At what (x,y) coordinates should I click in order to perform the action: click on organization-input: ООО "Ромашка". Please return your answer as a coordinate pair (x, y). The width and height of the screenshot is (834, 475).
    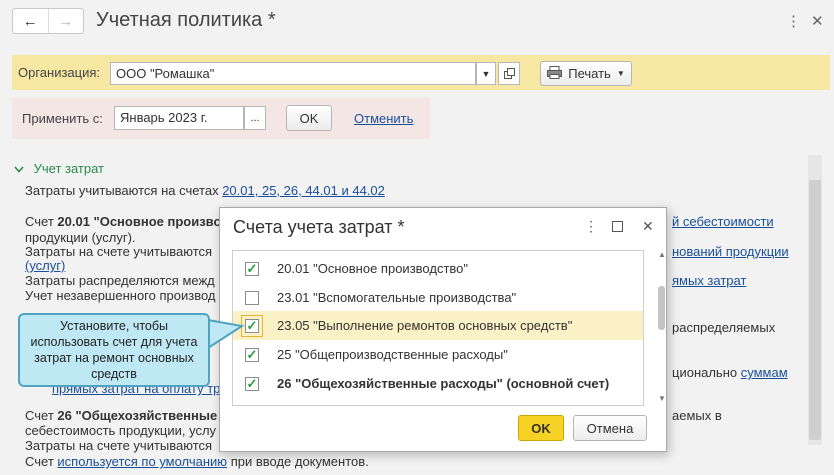
    Looking at the image, I should click on (293, 73).